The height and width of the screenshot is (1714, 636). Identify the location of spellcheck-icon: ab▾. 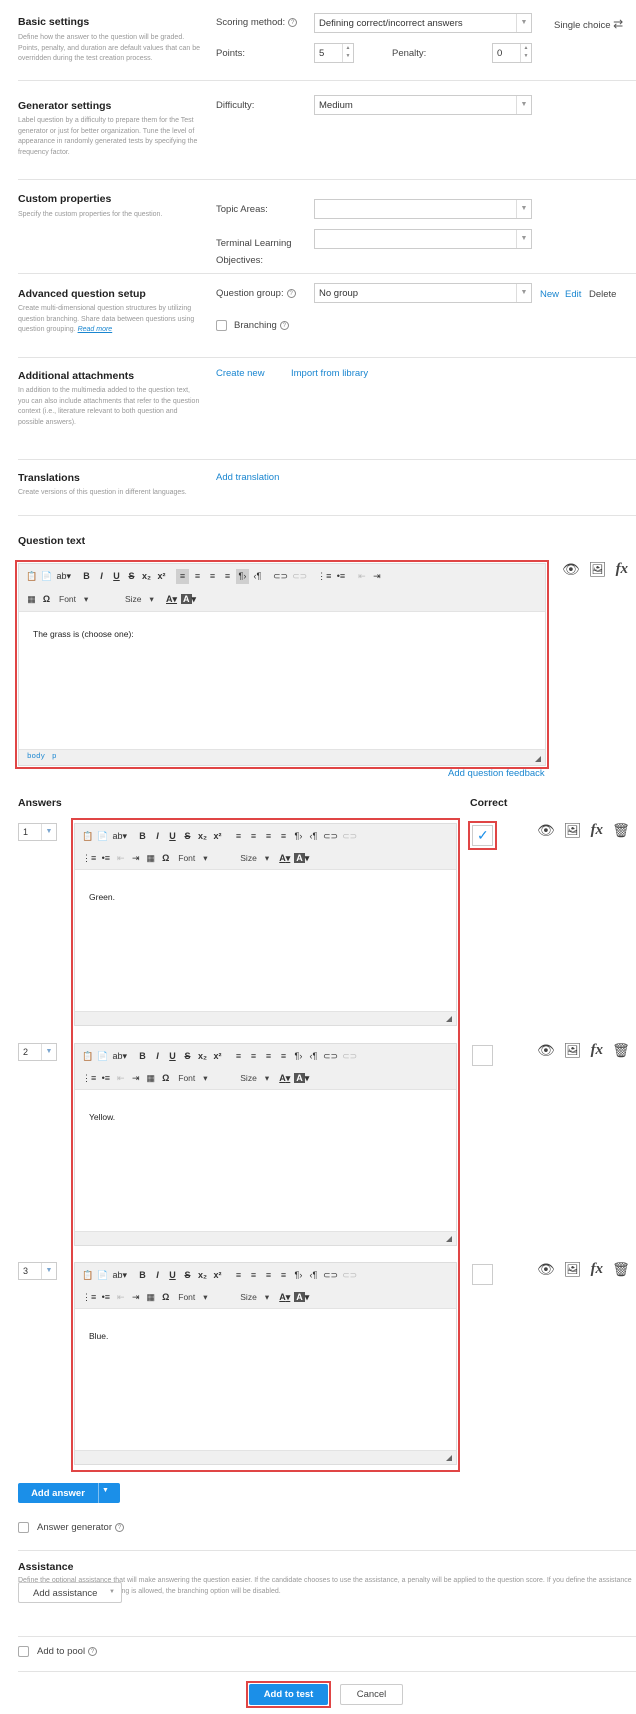
(119, 836).